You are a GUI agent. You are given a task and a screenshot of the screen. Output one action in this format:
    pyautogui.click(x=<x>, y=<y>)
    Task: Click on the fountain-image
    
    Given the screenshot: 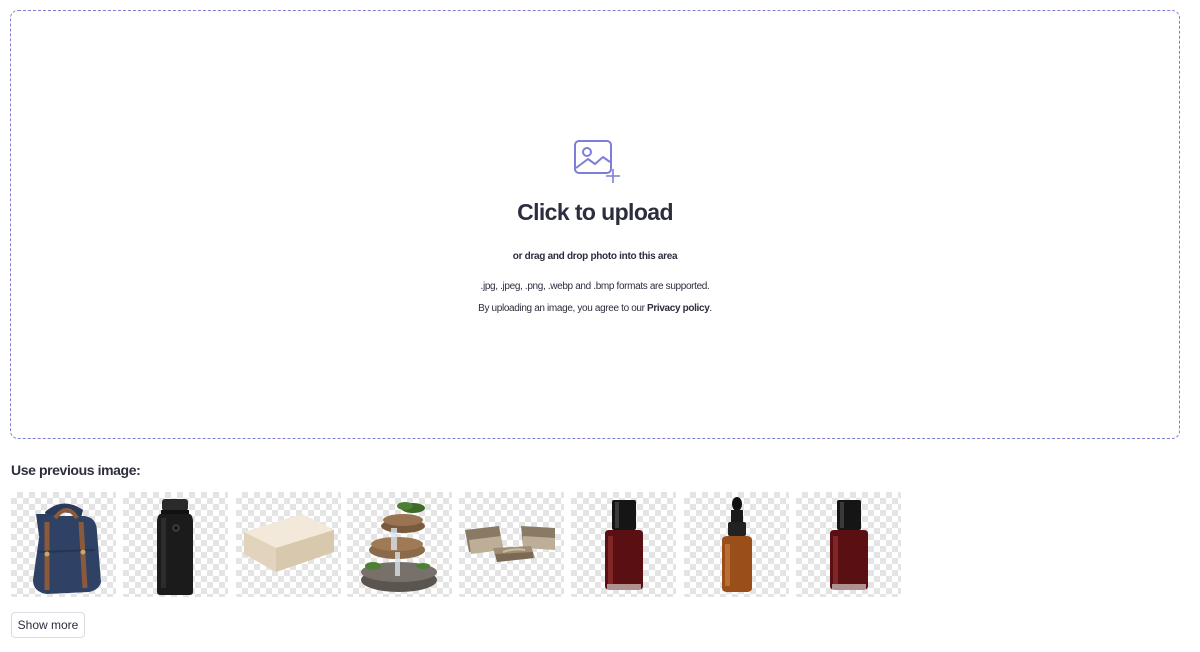 What is the action you would take?
    pyautogui.click(x=399, y=547)
    